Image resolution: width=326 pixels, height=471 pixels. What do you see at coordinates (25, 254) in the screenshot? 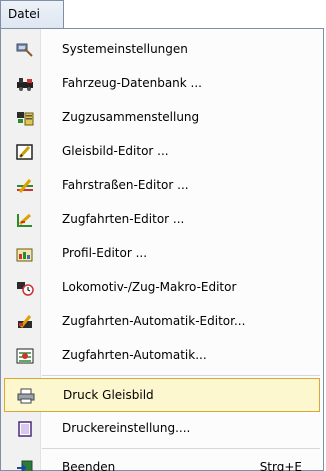
I see `profile-editor-icon` at bounding box center [25, 254].